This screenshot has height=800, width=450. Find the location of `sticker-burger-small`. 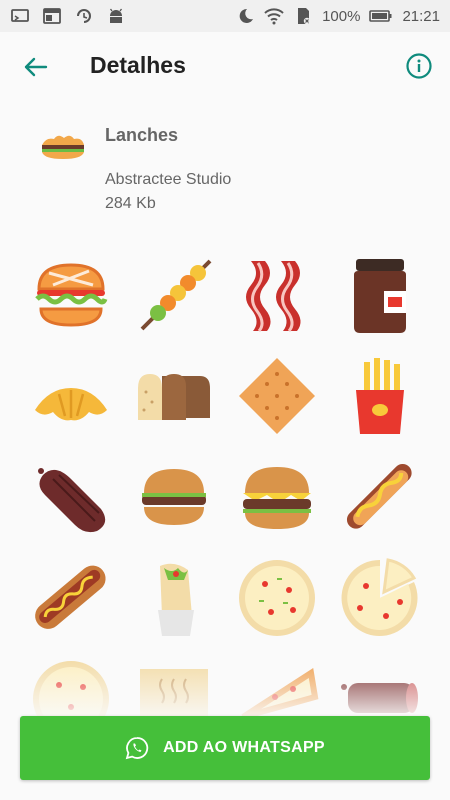

sticker-burger-small is located at coordinates (174, 497).